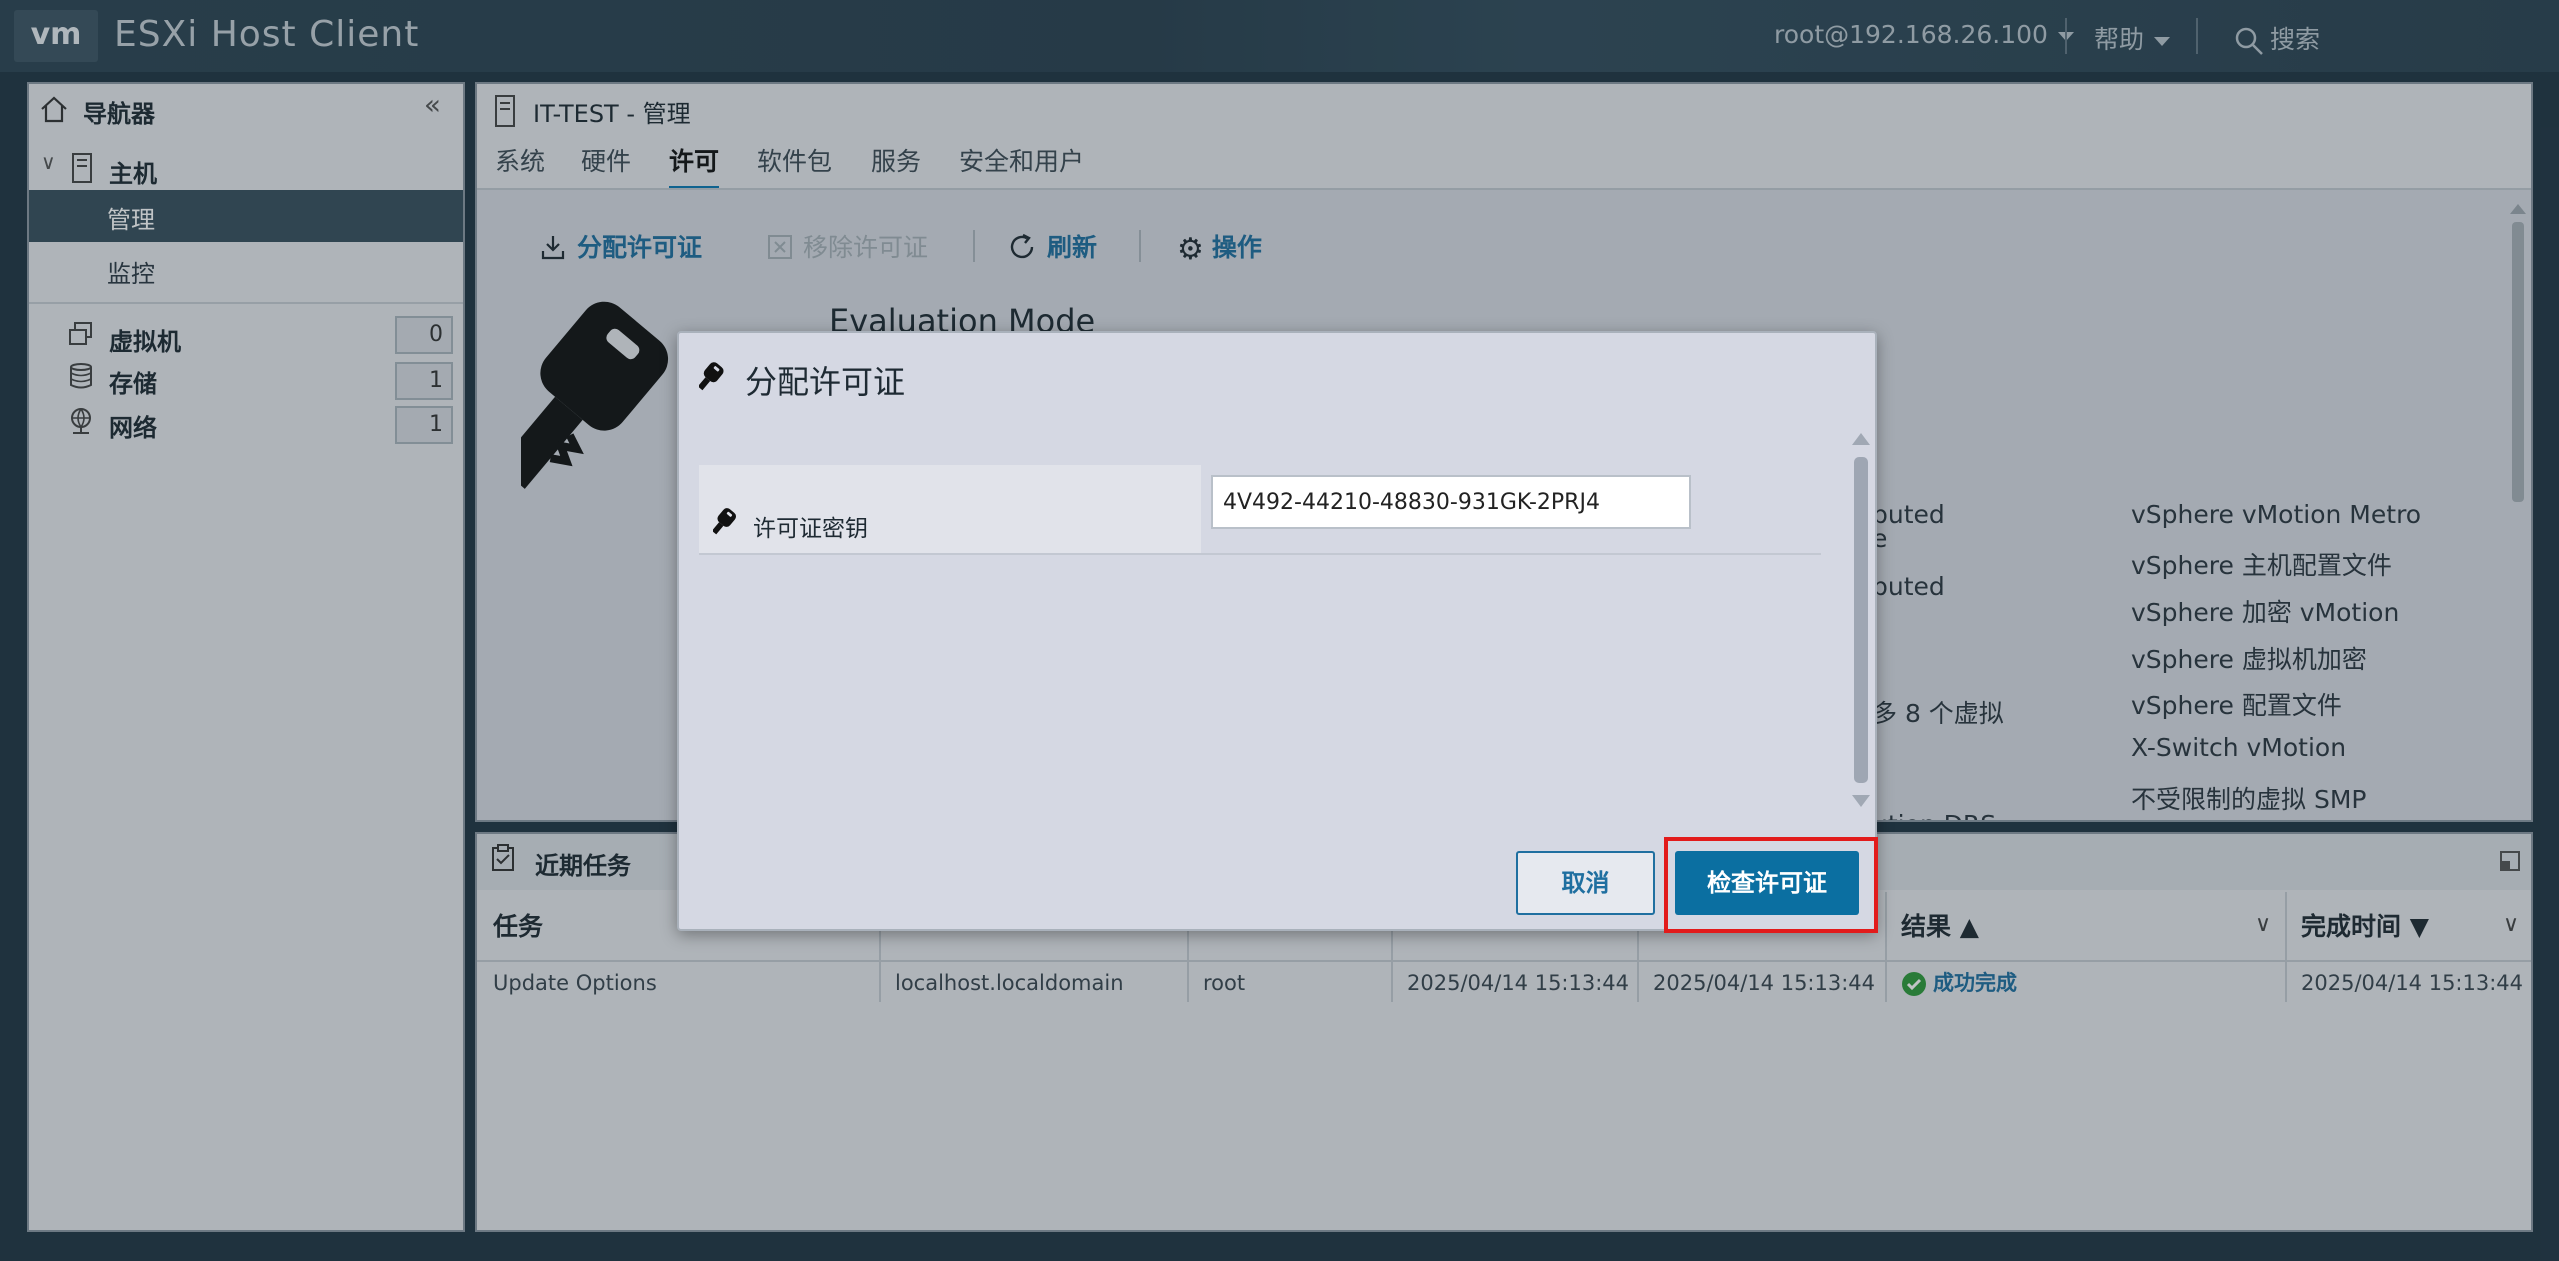 This screenshot has width=2559, height=1261. Describe the element at coordinates (1861, 620) in the screenshot. I see `scroll-thumb` at that location.